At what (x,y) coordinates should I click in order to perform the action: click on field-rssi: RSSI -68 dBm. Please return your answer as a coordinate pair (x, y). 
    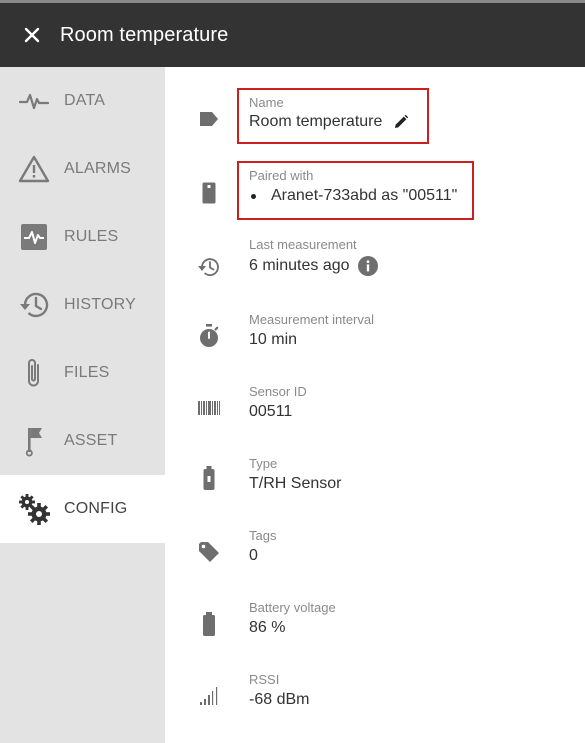
    Looking at the image, I should click on (375, 702).